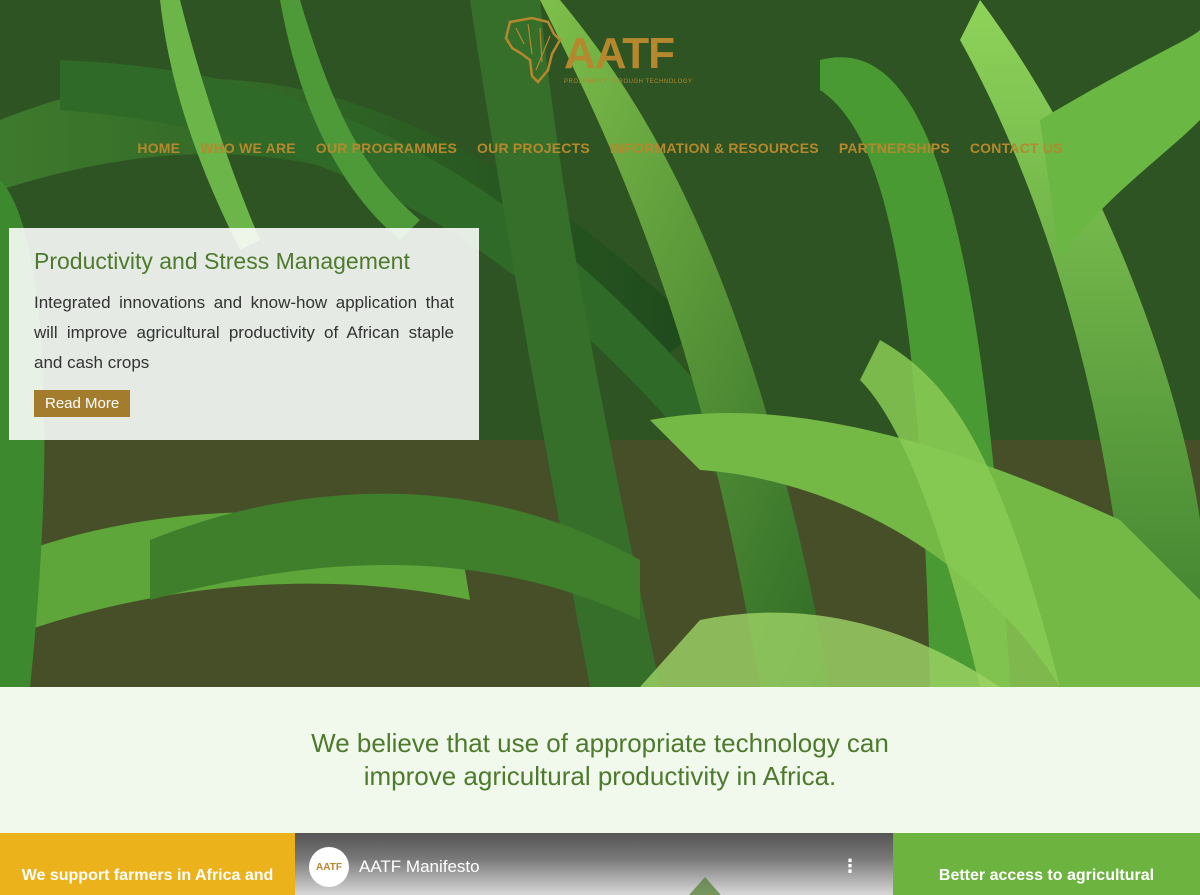 This screenshot has width=1200, height=895. I want to click on read-more-button: Read More, so click(82, 403).